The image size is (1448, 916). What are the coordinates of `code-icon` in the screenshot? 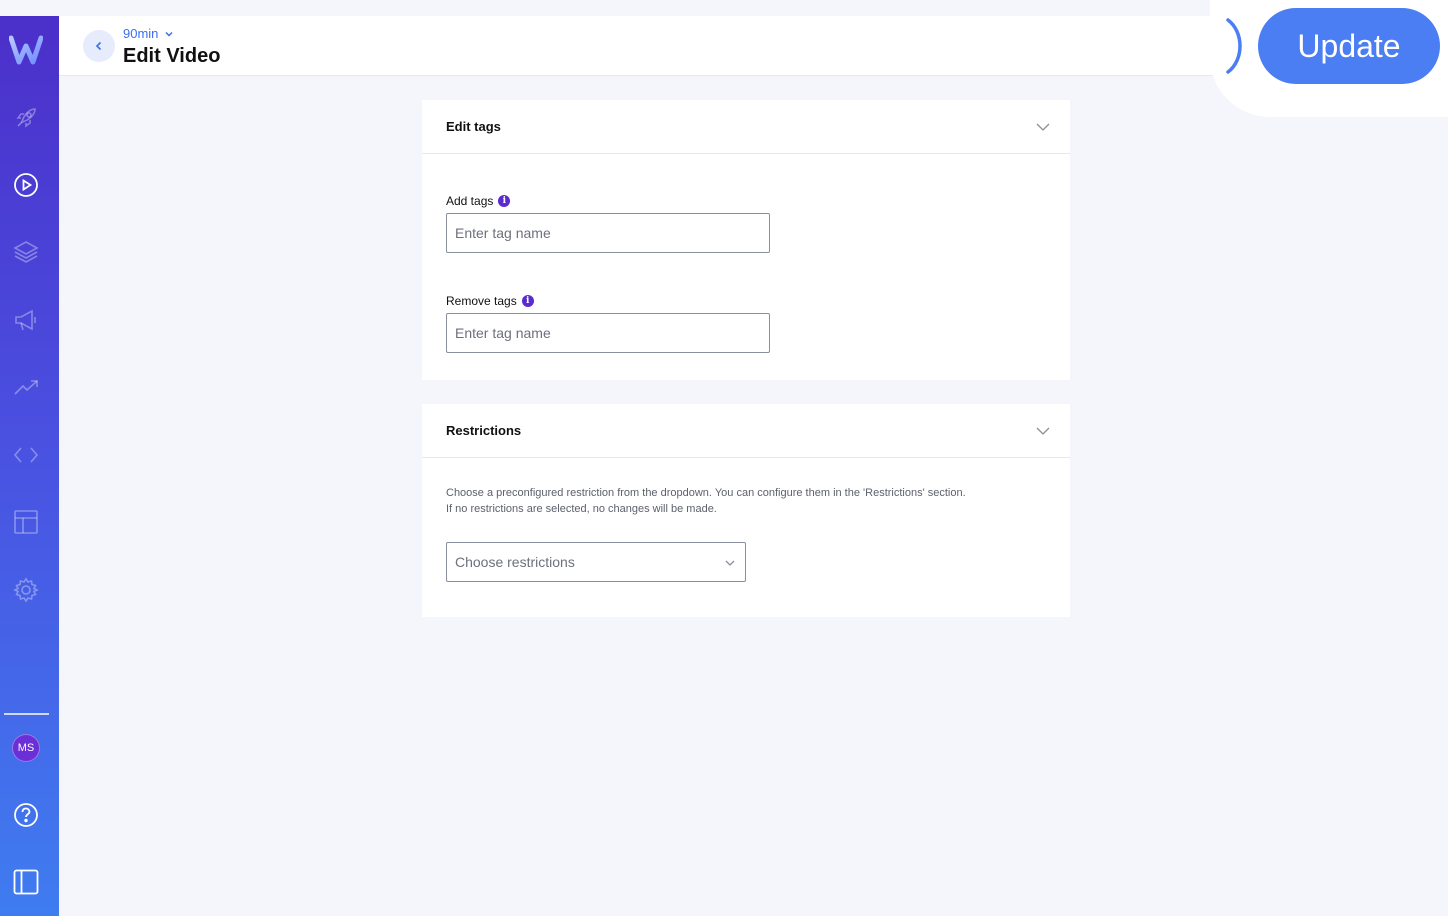 It's located at (26, 455).